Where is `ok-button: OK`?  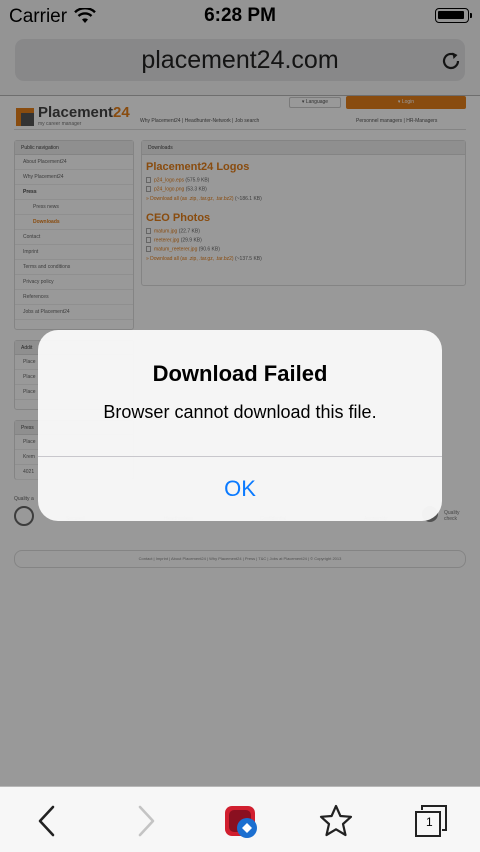
ok-button: OK is located at coordinates (240, 489).